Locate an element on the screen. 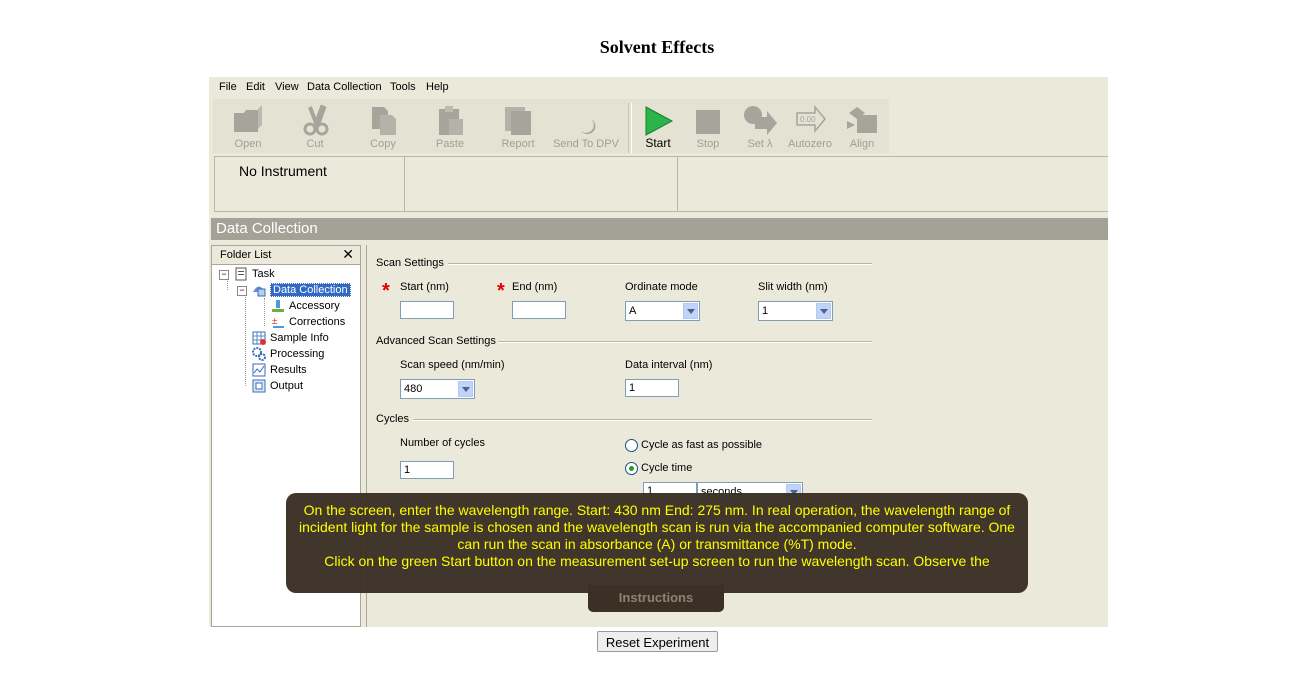 The width and height of the screenshot is (1314, 682). send-to-dpv-label: Send To DPV is located at coordinates (586, 144).